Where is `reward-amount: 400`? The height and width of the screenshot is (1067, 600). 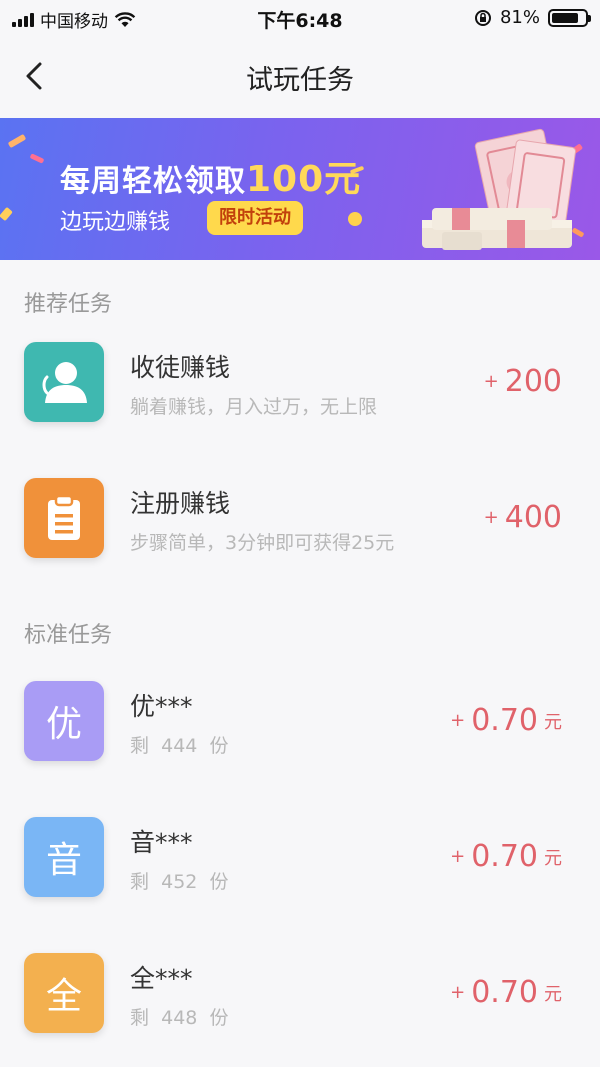 reward-amount: 400 is located at coordinates (533, 517).